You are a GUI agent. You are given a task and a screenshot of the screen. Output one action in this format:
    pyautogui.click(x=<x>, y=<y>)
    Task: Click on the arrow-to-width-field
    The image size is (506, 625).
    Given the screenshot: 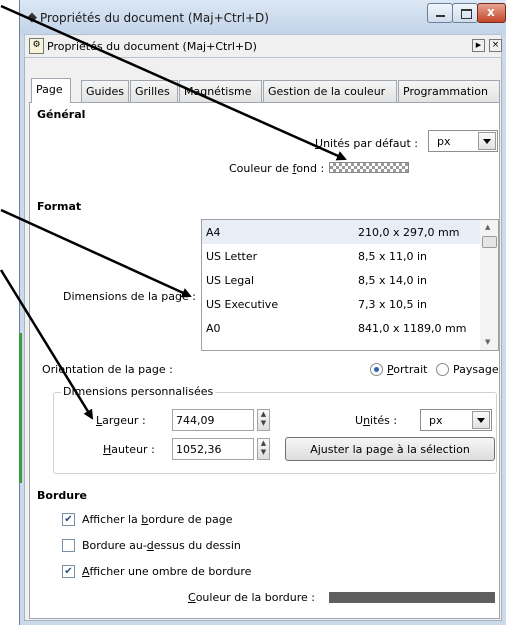 What is the action you would take?
    pyautogui.click(x=47, y=344)
    